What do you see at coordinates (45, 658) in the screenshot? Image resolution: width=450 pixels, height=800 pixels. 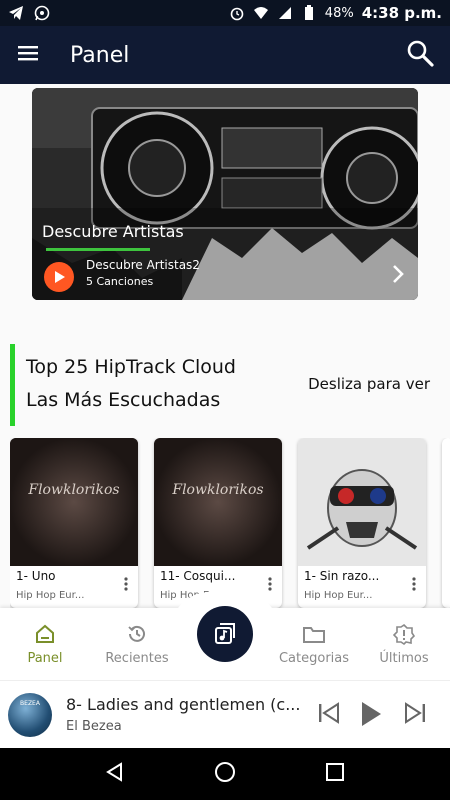 I see `nav-label: Panel` at bounding box center [45, 658].